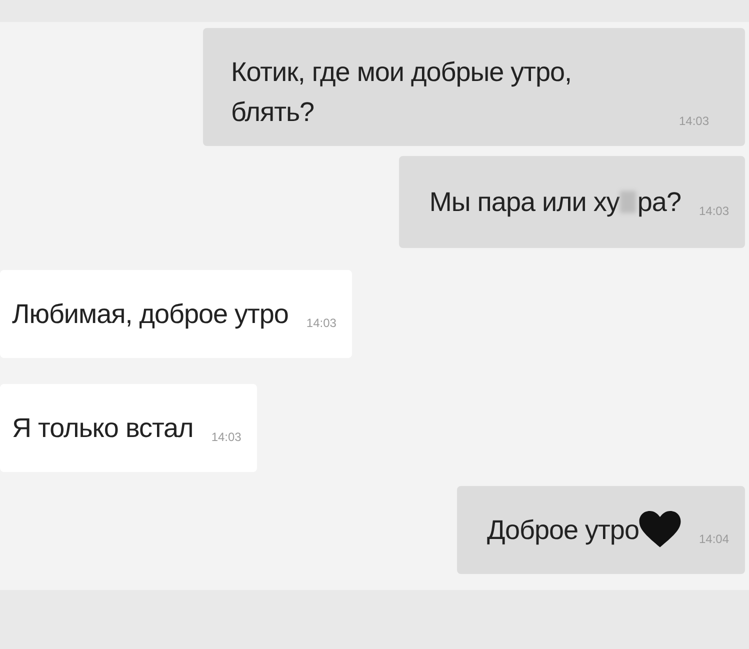  I want to click on message-time: 14:04, so click(713, 539).